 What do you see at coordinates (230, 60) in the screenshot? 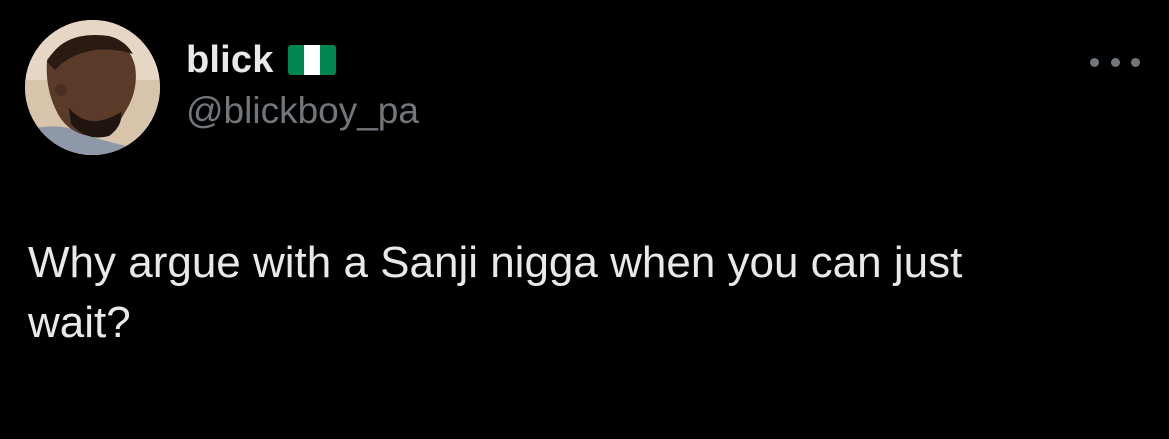
I see `display-name: blick` at bounding box center [230, 60].